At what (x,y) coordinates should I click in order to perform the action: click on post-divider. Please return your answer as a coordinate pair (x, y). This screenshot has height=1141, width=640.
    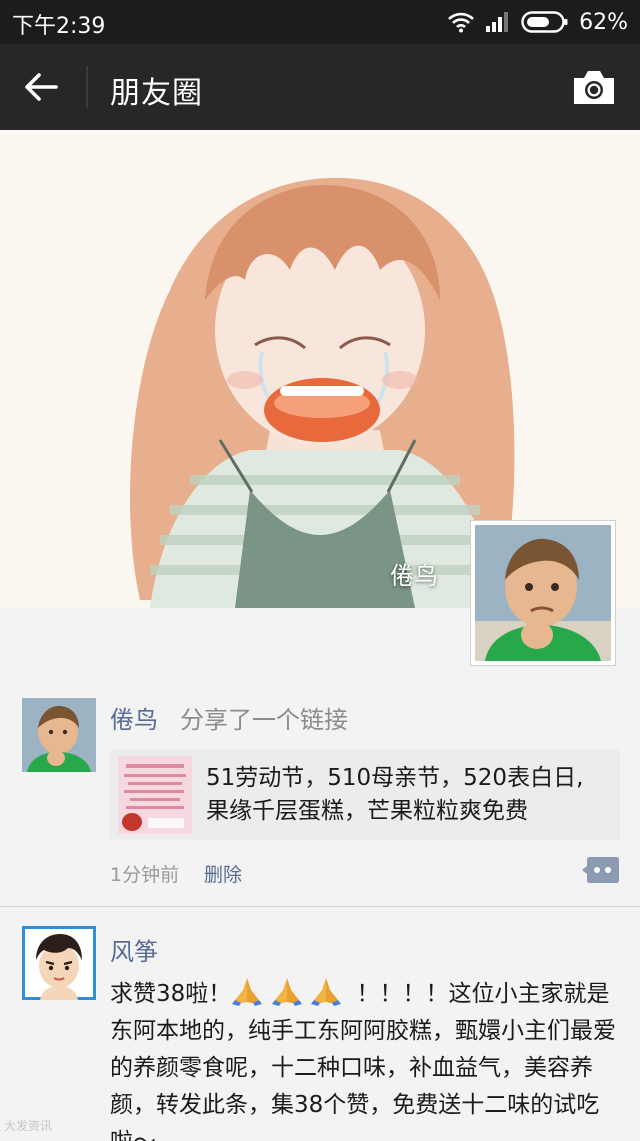
    Looking at the image, I should click on (320, 906).